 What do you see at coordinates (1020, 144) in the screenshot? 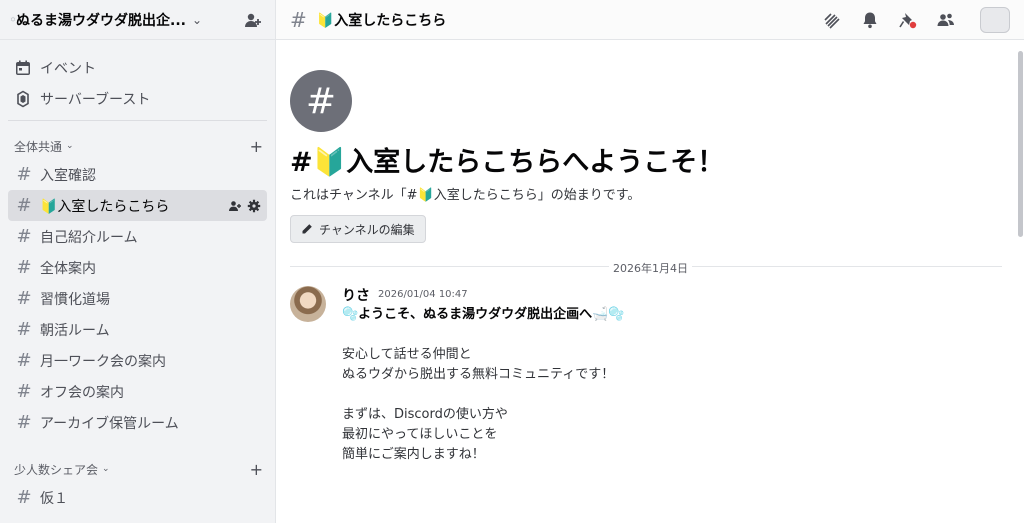
I see `scrollbar-thumb` at bounding box center [1020, 144].